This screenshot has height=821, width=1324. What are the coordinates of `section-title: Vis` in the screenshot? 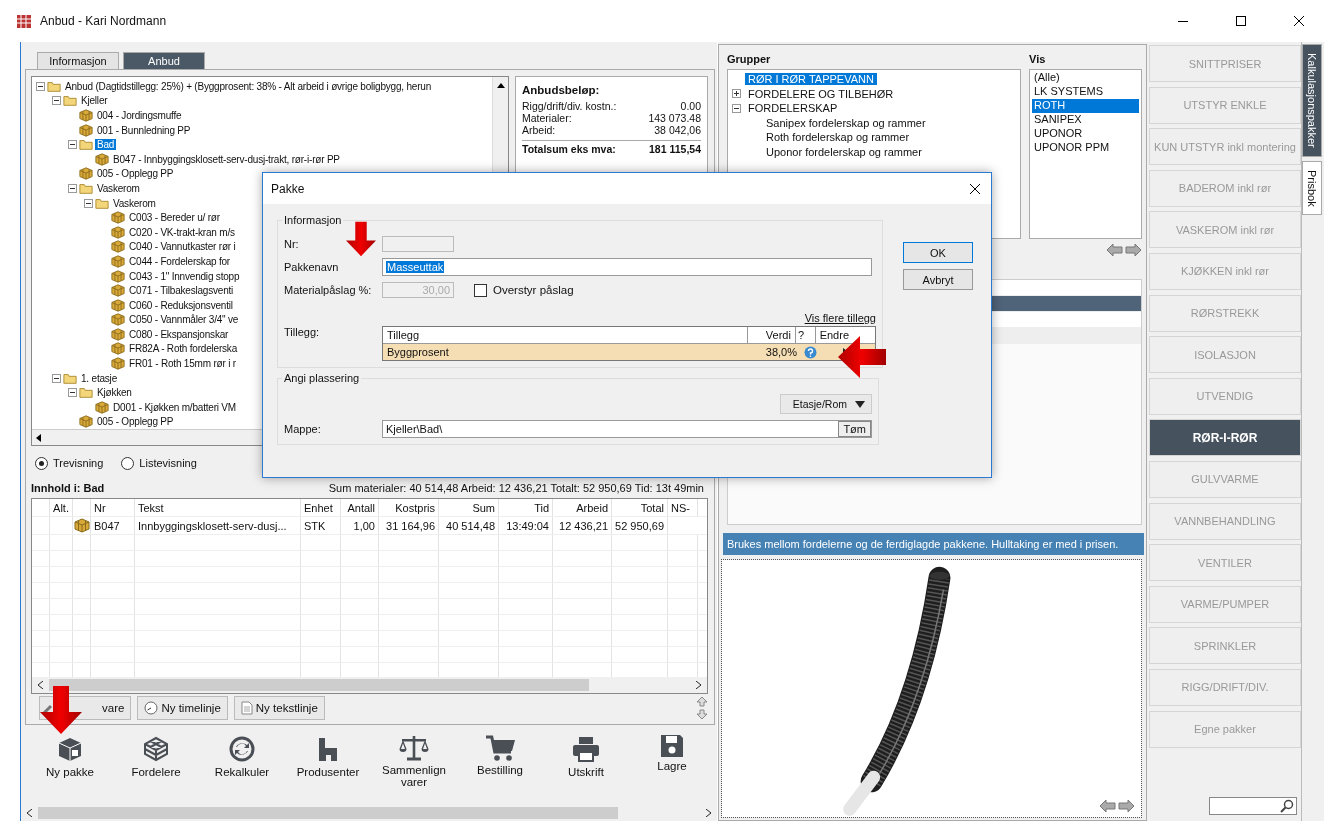 It's located at (1038, 59).